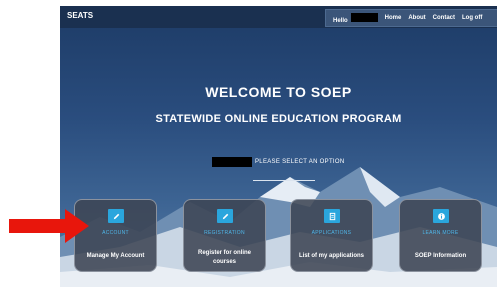 This screenshot has height=287, width=497. Describe the element at coordinates (80, 15) in the screenshot. I see `brand-logo-text: SEATS` at that location.